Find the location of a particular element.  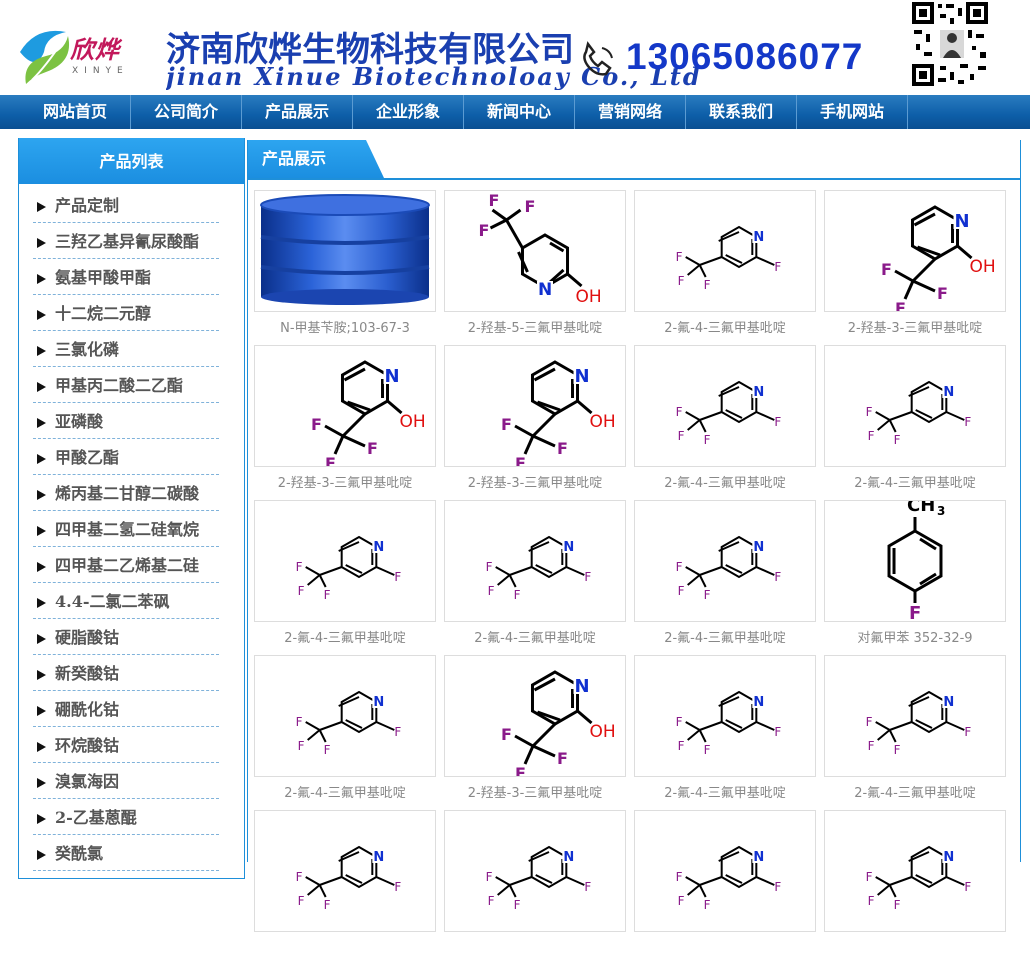

sidebar-item: 三羟乙基异氰尿酸酯 is located at coordinates (126, 241).